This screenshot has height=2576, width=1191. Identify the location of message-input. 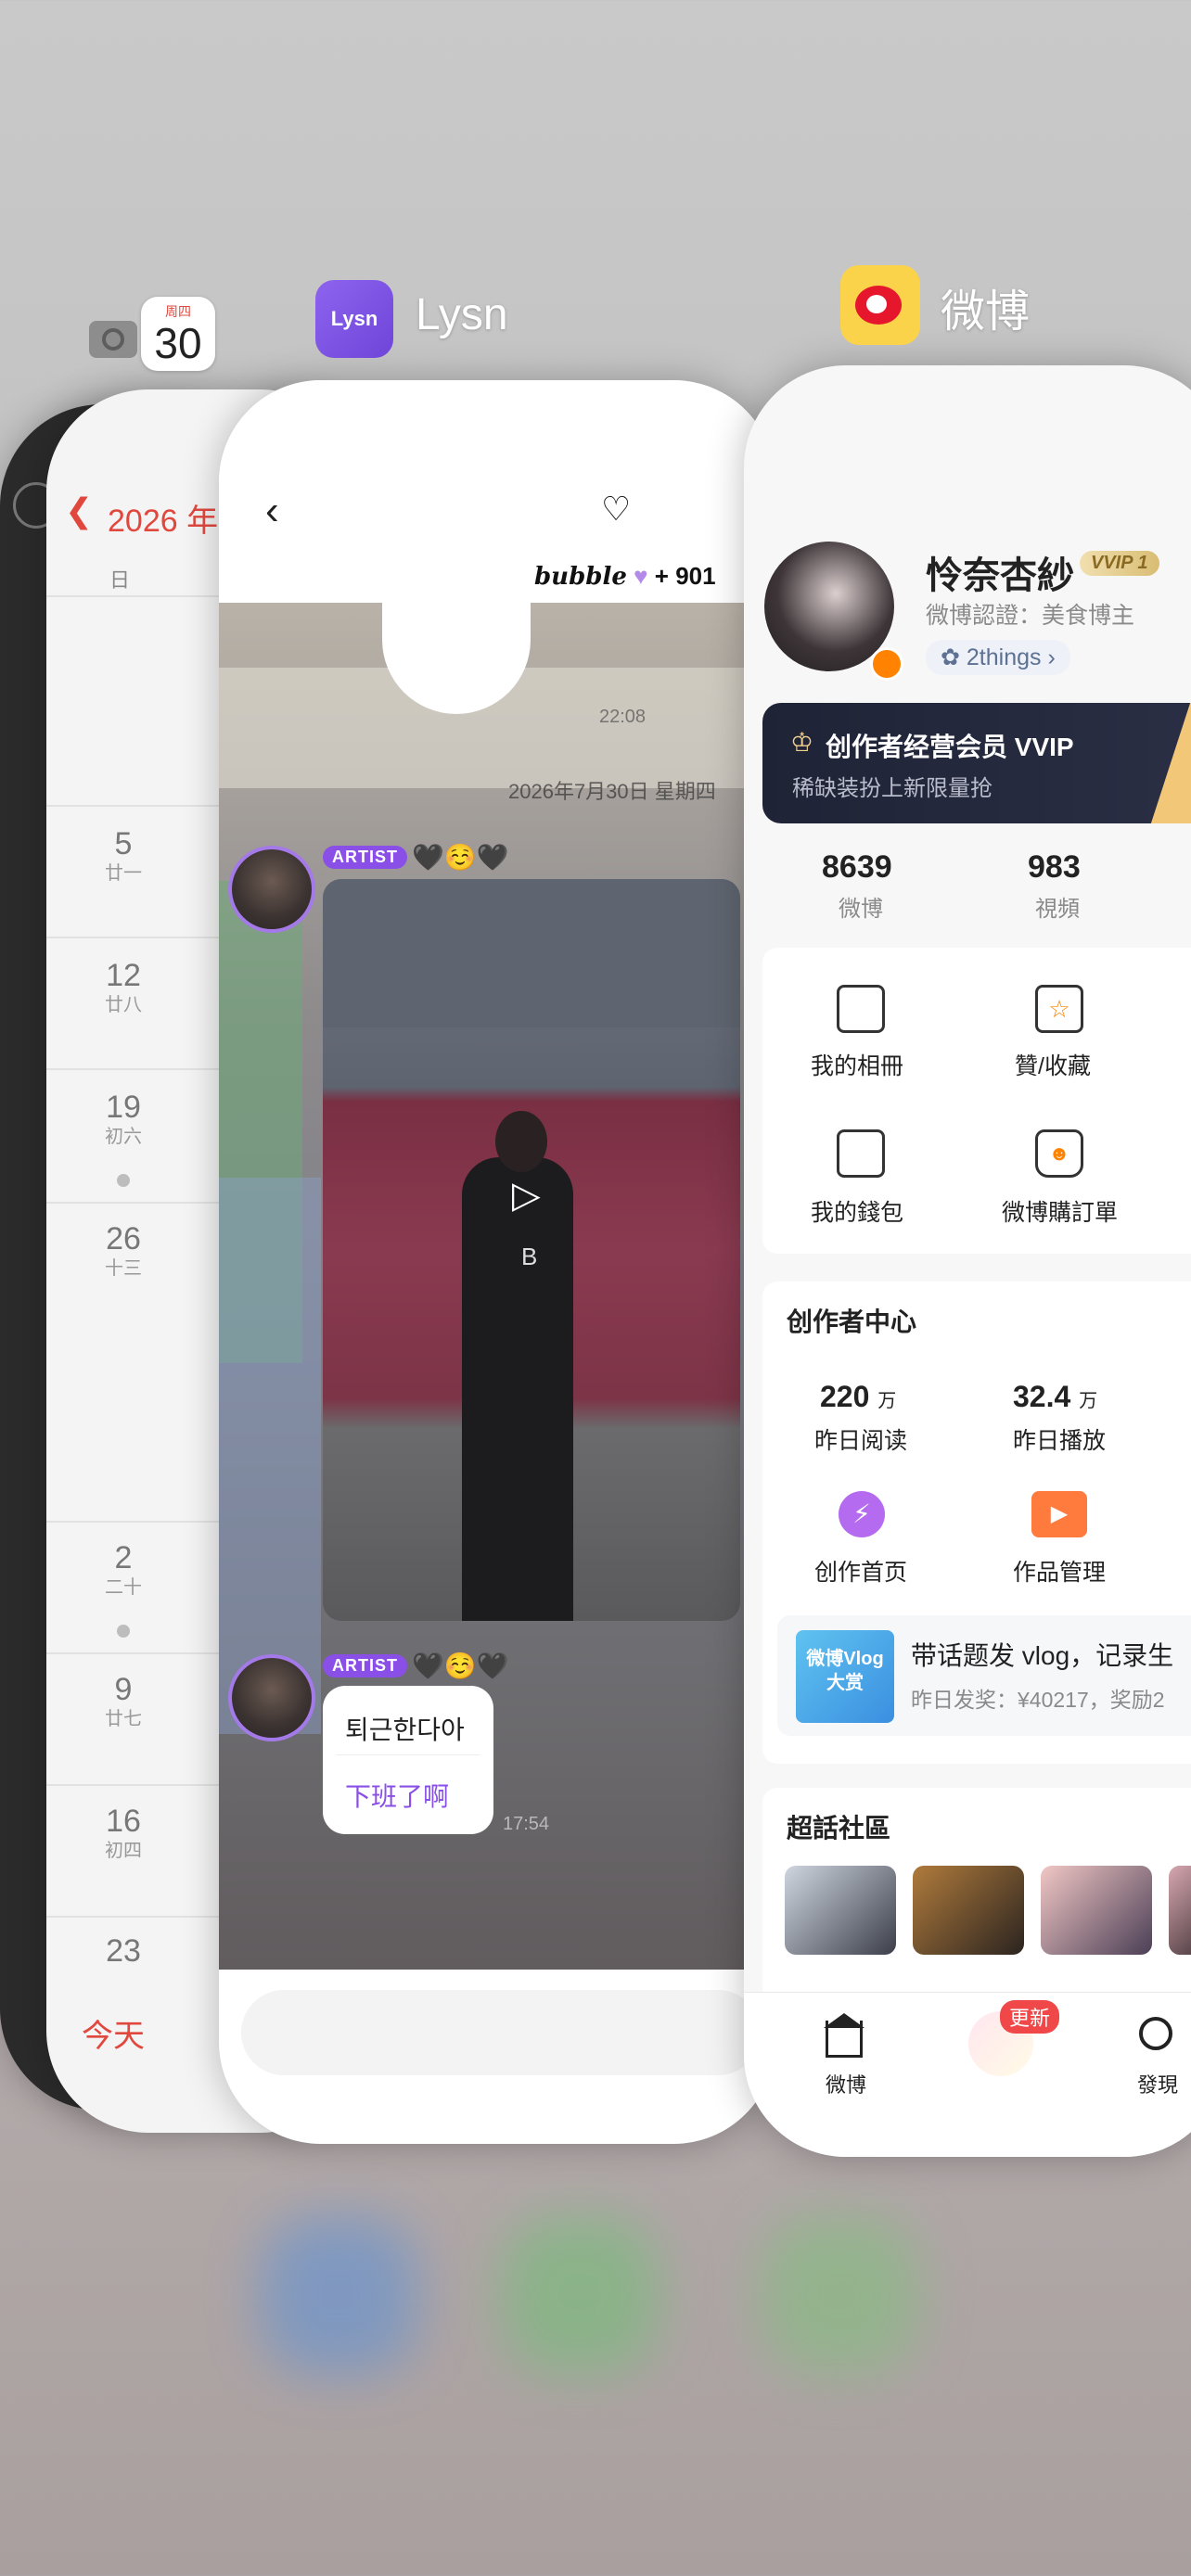
(501, 2033).